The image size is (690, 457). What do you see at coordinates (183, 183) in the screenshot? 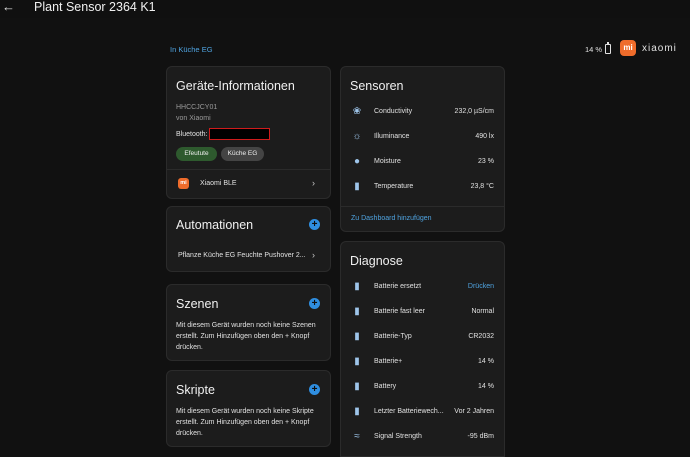
I see `xiaomi-icon: mi` at bounding box center [183, 183].